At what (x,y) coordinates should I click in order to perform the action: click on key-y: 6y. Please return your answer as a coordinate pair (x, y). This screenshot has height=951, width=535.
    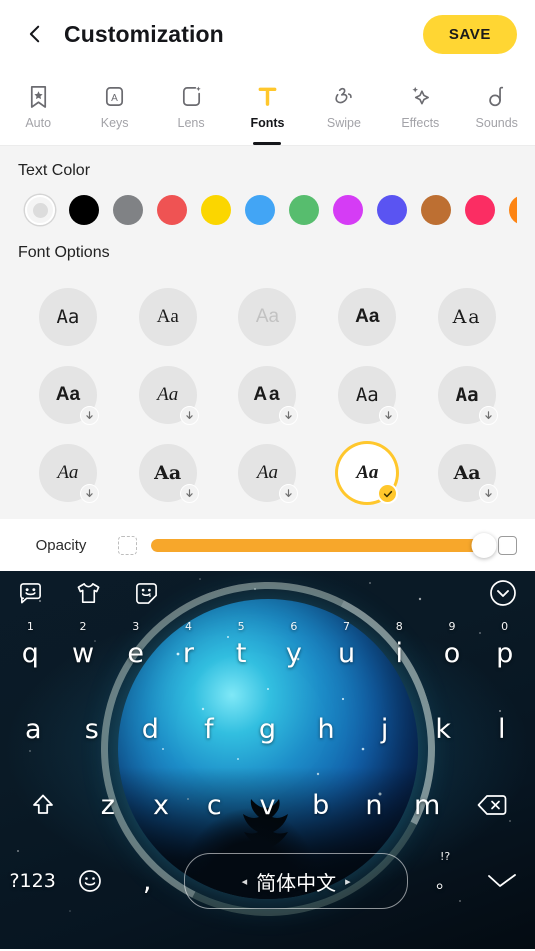
    Looking at the image, I should click on (294, 644).